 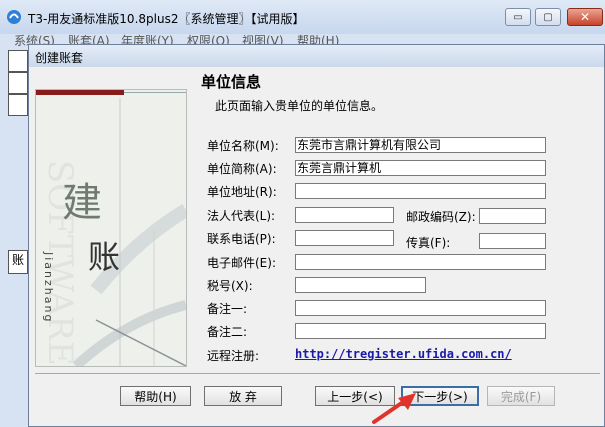 What do you see at coordinates (428, 243) in the screenshot?
I see `fax-label: 传真(F):` at bounding box center [428, 243].